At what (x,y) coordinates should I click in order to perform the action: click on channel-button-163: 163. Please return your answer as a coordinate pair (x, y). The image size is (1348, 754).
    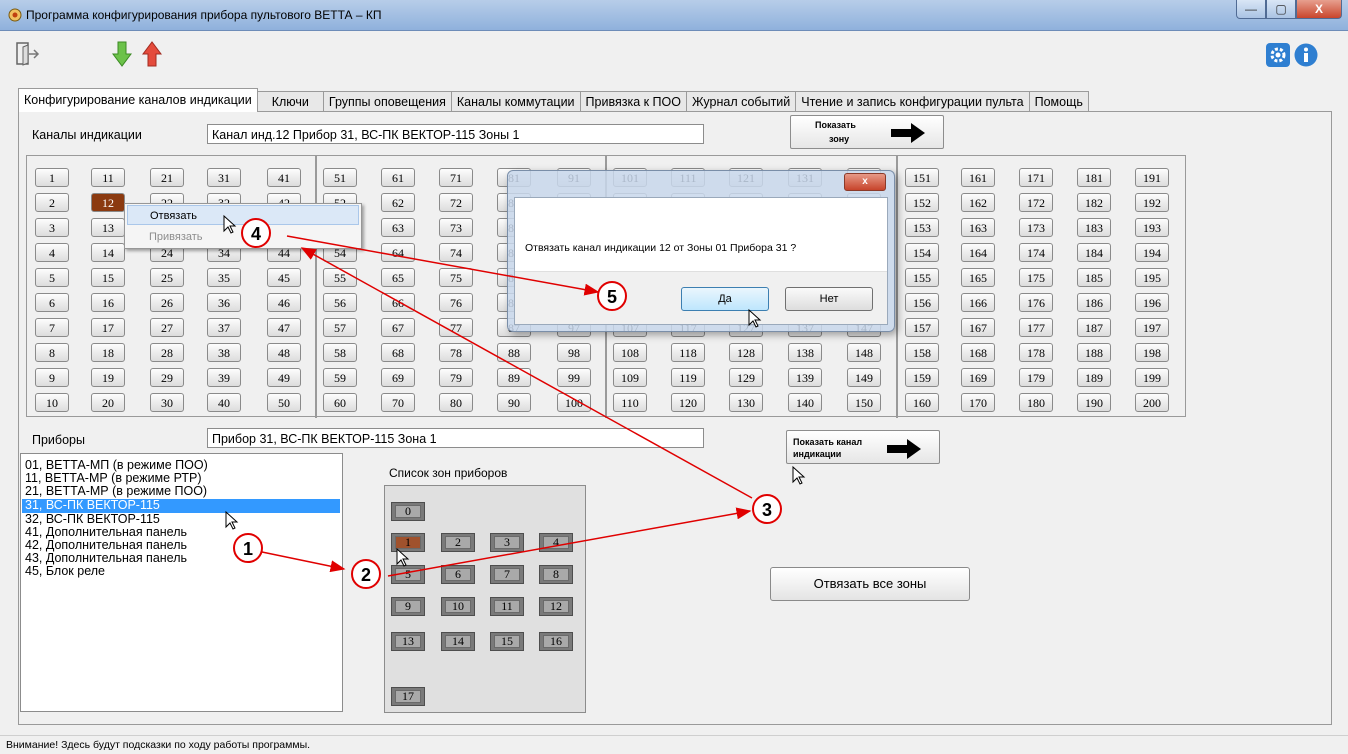
    Looking at the image, I should click on (978, 227).